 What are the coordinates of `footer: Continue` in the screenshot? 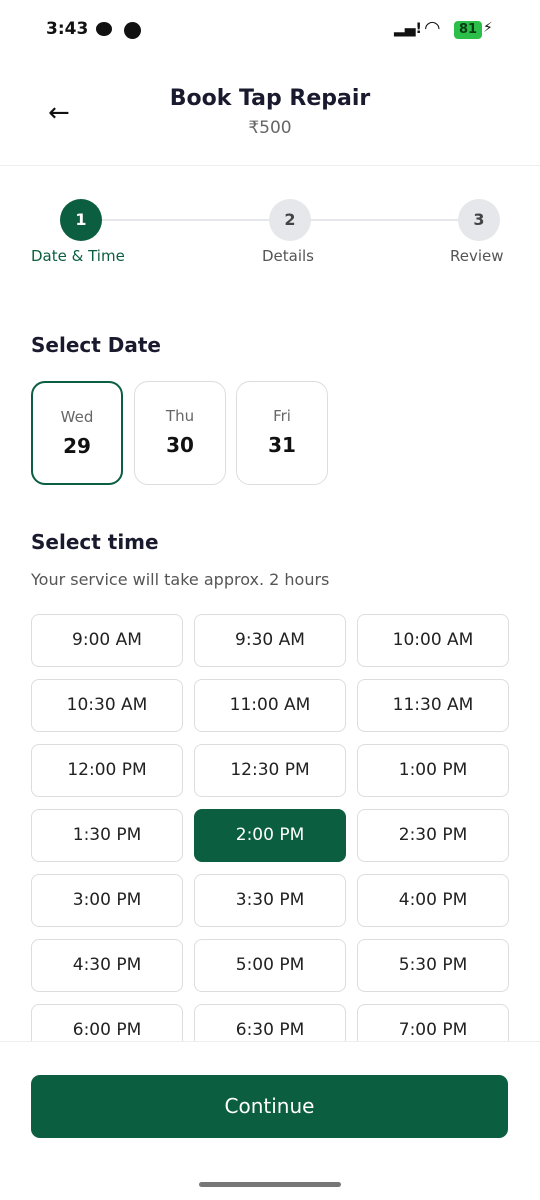 It's located at (270, 1120).